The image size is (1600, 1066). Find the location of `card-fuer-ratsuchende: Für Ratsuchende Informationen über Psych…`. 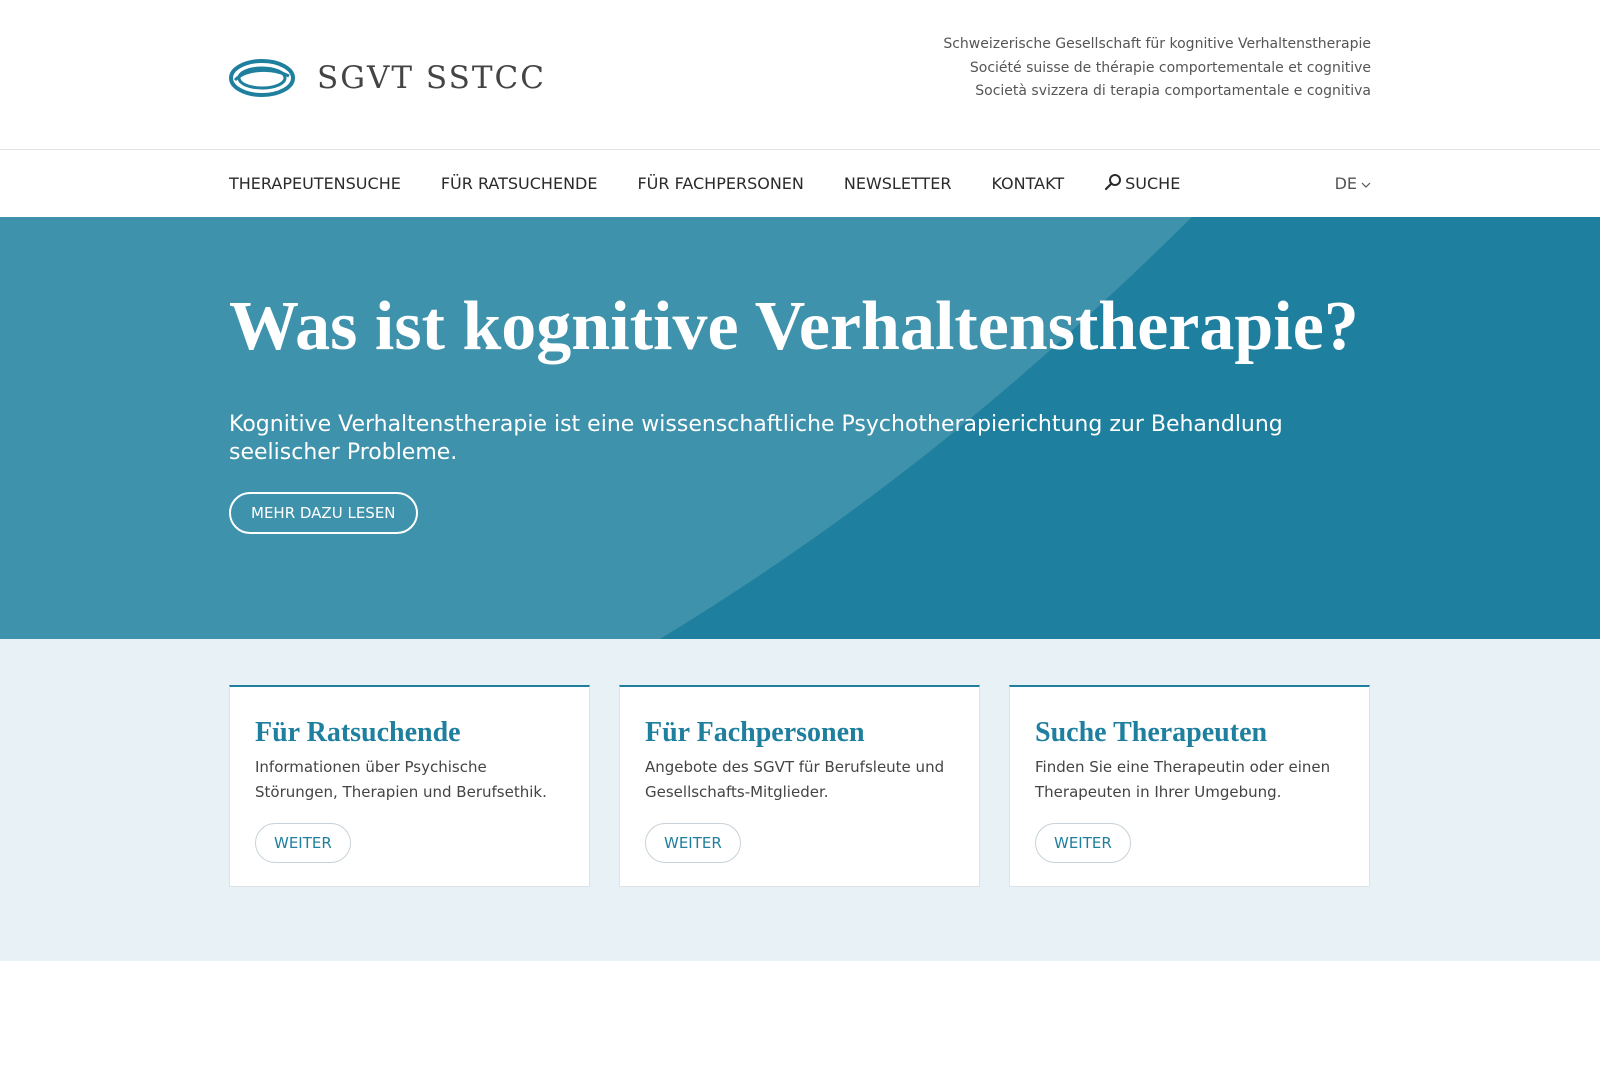

card-fuer-ratsuchende: Für Ratsuchende Informationen über Psych… is located at coordinates (409, 786).